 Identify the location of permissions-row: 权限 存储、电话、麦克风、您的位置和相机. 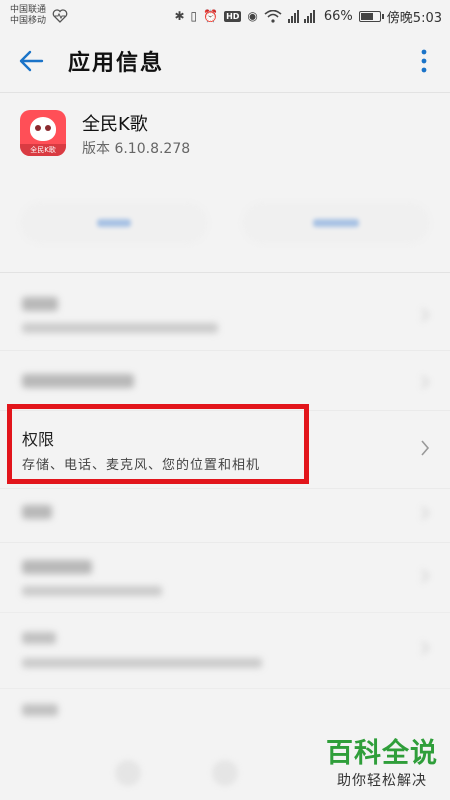
(225, 447).